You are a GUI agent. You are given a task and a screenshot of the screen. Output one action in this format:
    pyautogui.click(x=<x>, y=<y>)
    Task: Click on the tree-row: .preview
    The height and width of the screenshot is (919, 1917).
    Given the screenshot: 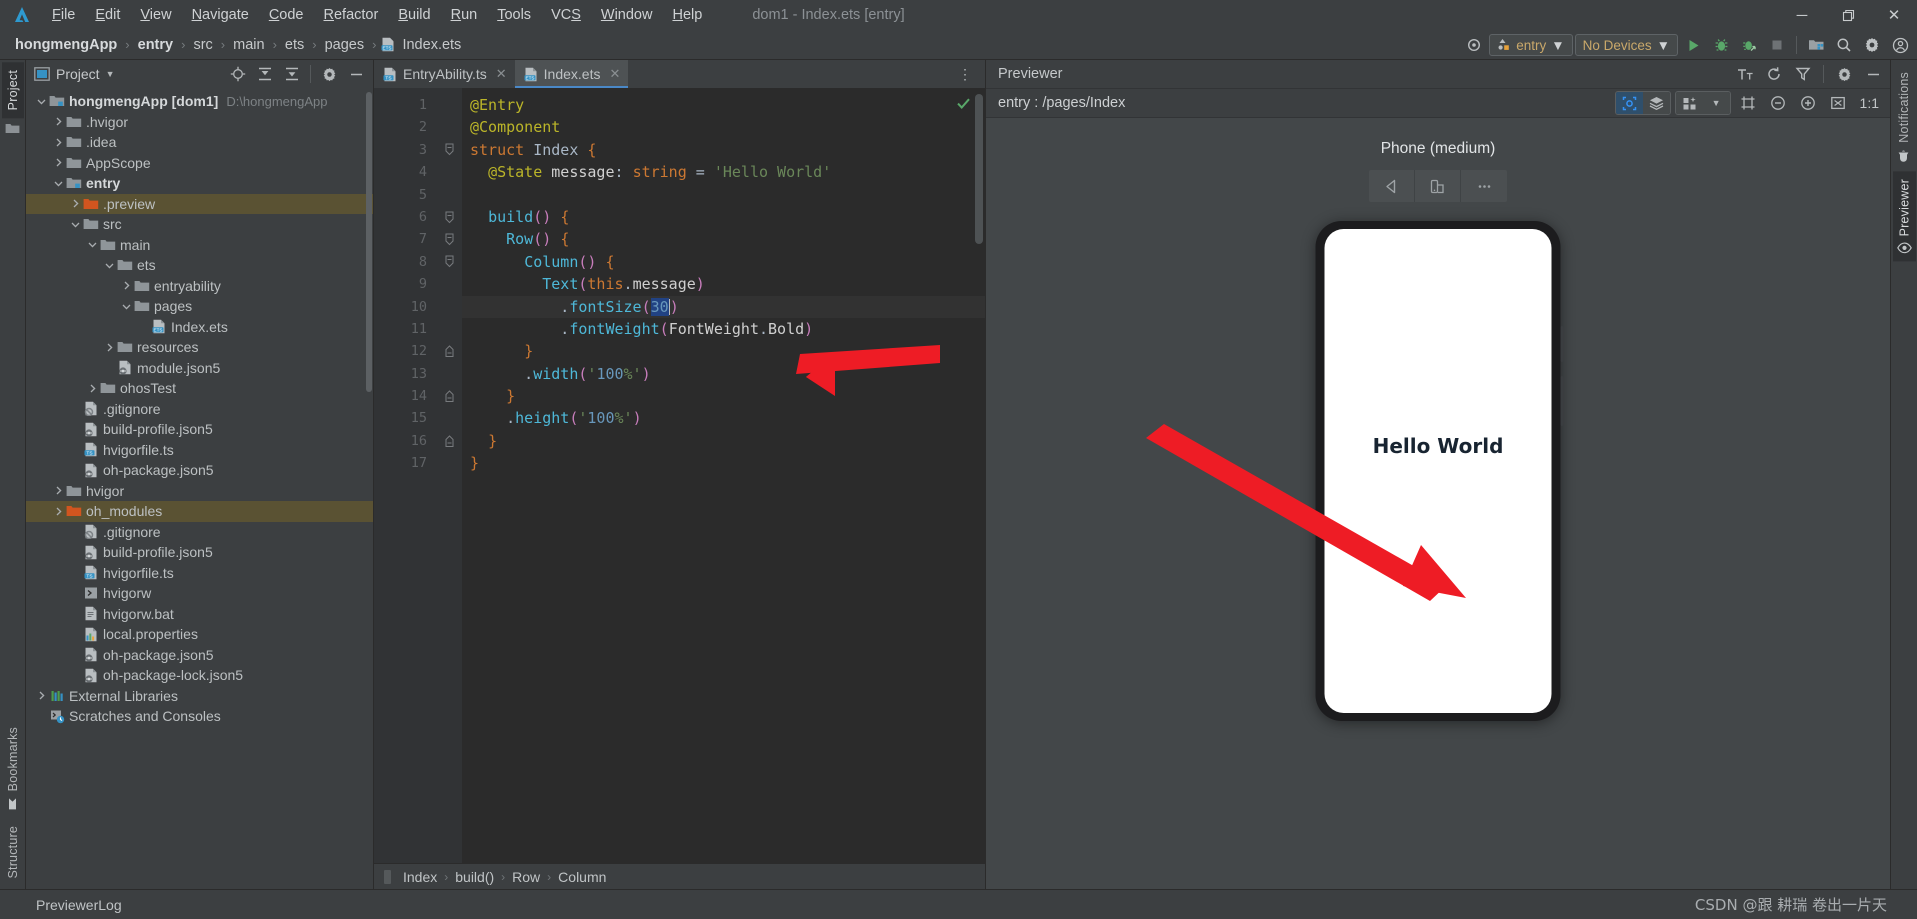 What is the action you would take?
    pyautogui.click(x=199, y=203)
    